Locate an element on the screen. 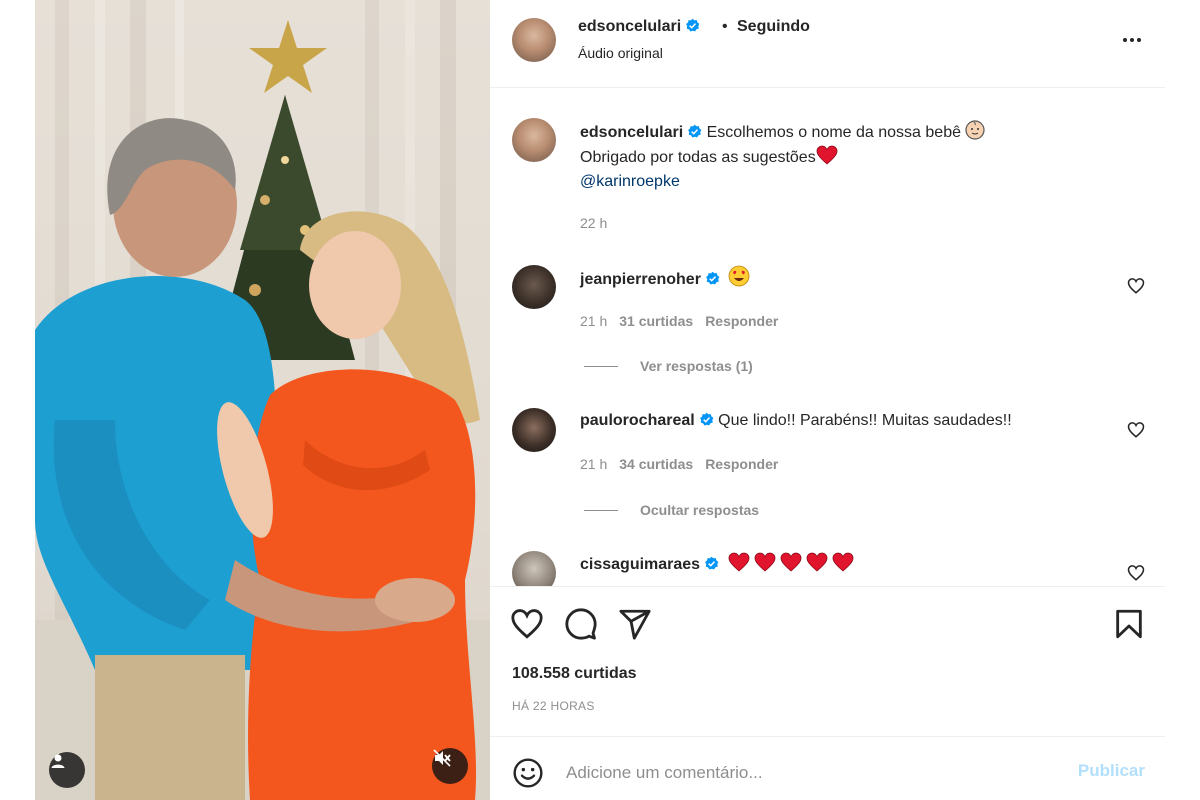 Image resolution: width=1200 pixels, height=800 pixels. like-heart-icon is located at coordinates (527, 624).